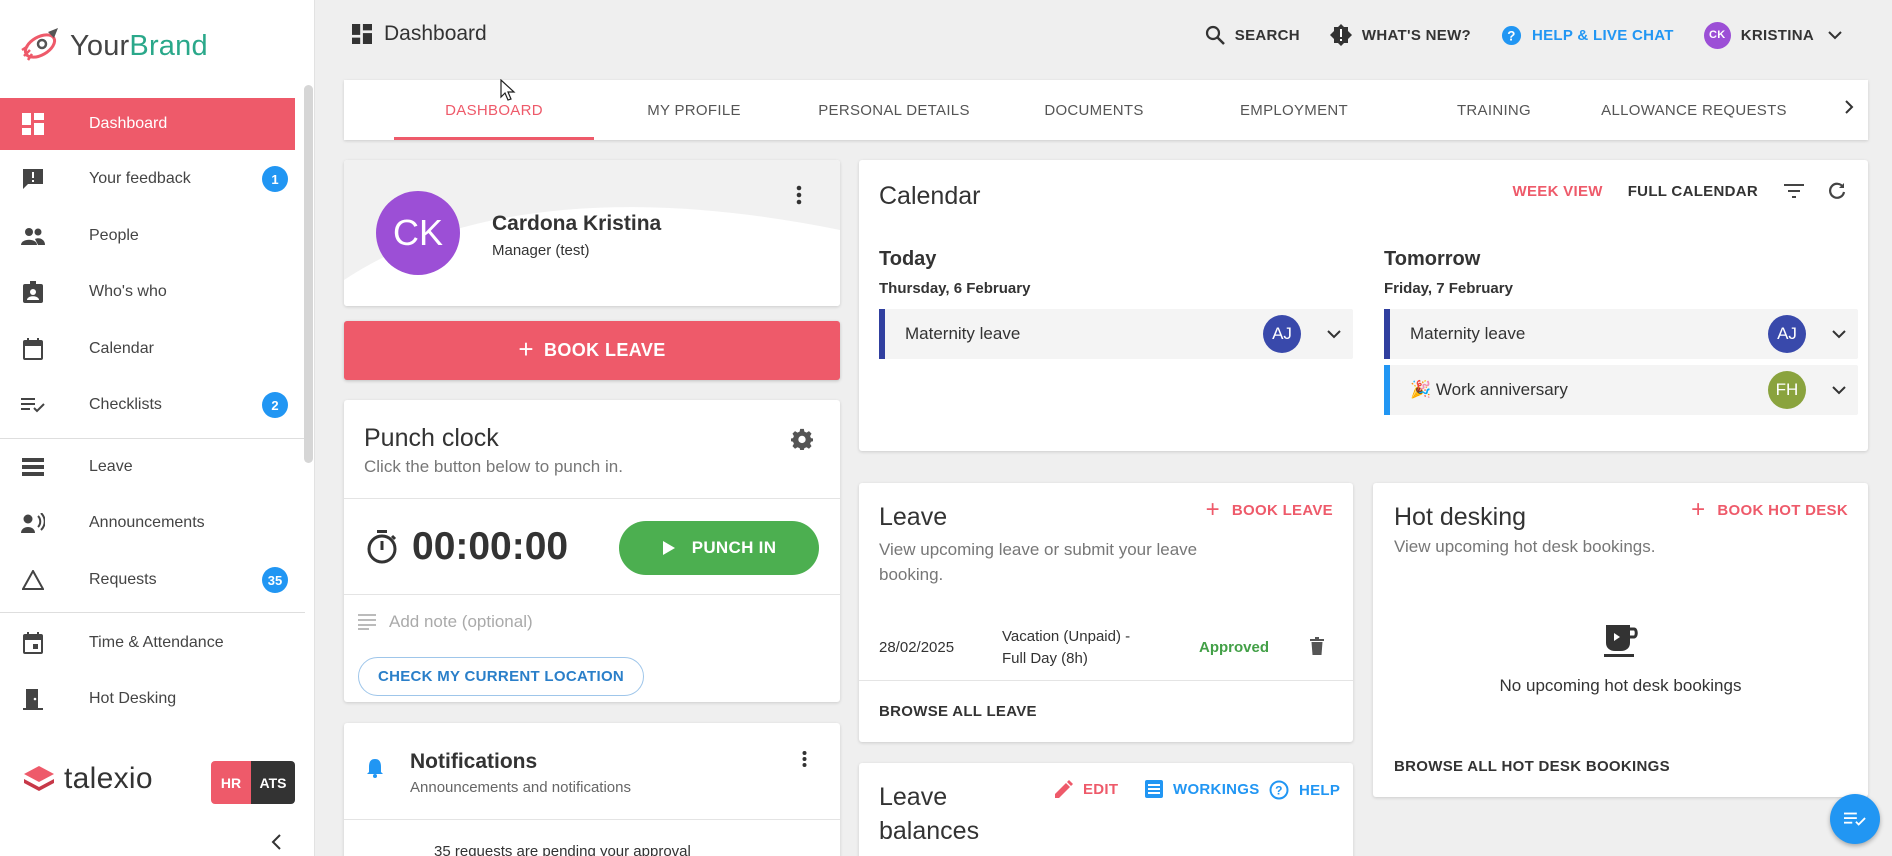 This screenshot has width=1892, height=856. I want to click on sidebar-item-your-feedback: Your feedback 1, so click(147, 179).